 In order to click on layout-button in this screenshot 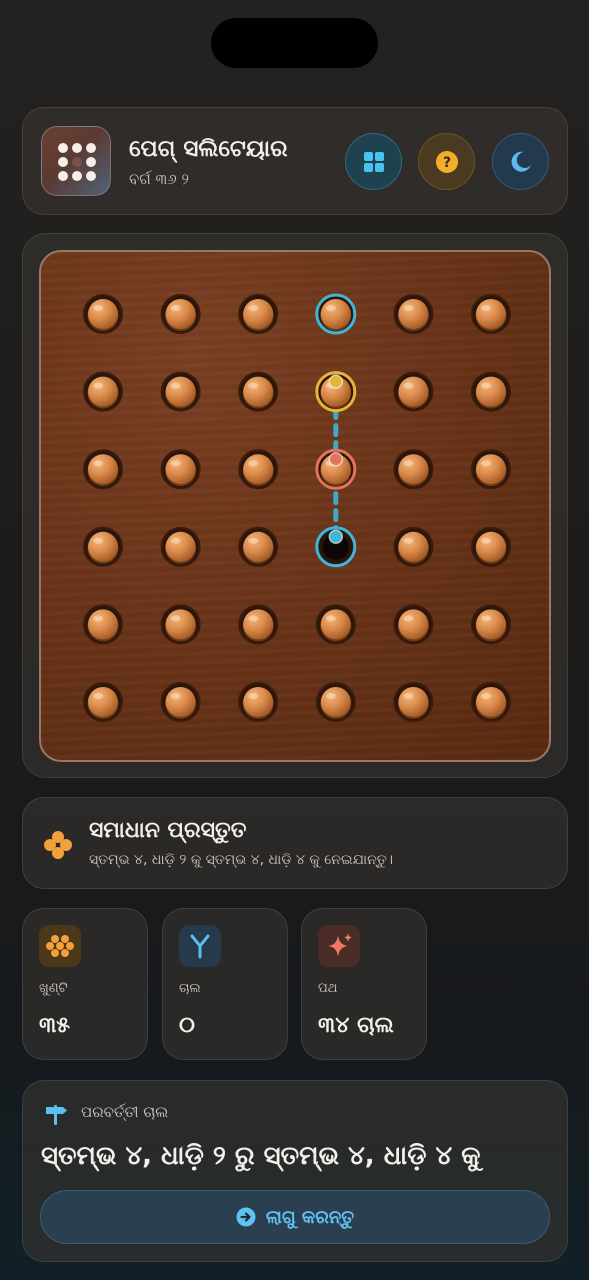, I will do `click(373, 161)`.